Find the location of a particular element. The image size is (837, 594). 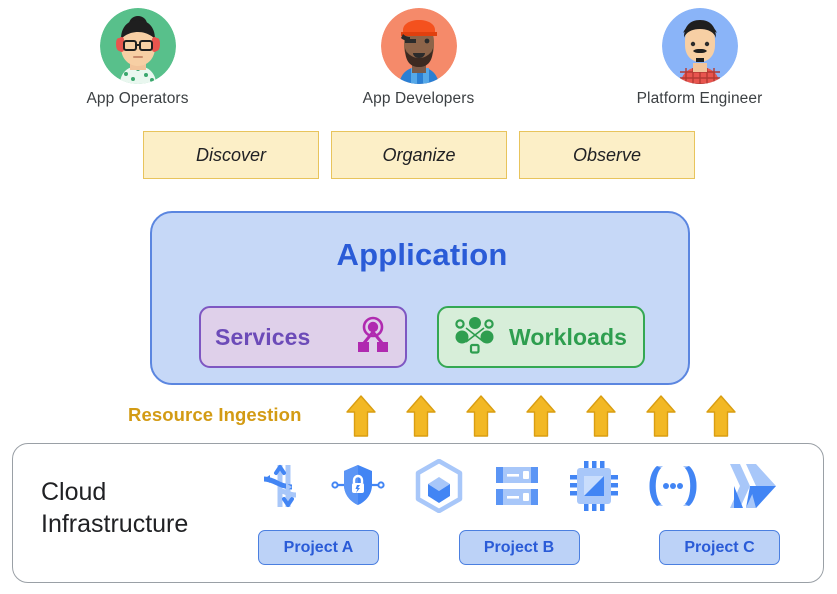

services-label: Services is located at coordinates (263, 336).